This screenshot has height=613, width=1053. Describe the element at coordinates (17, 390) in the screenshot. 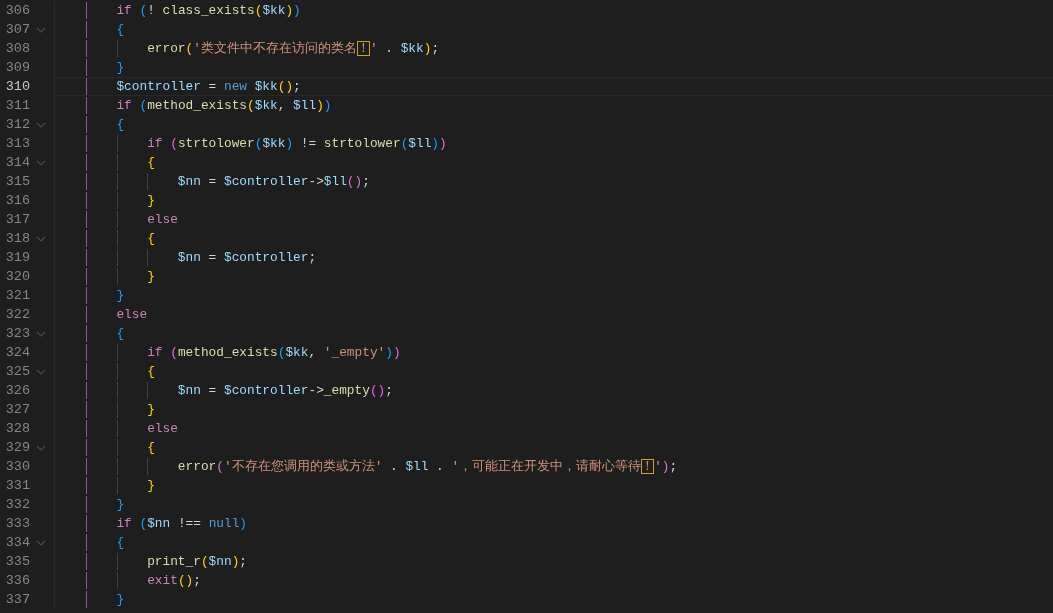

I see `line-number: 326` at that location.